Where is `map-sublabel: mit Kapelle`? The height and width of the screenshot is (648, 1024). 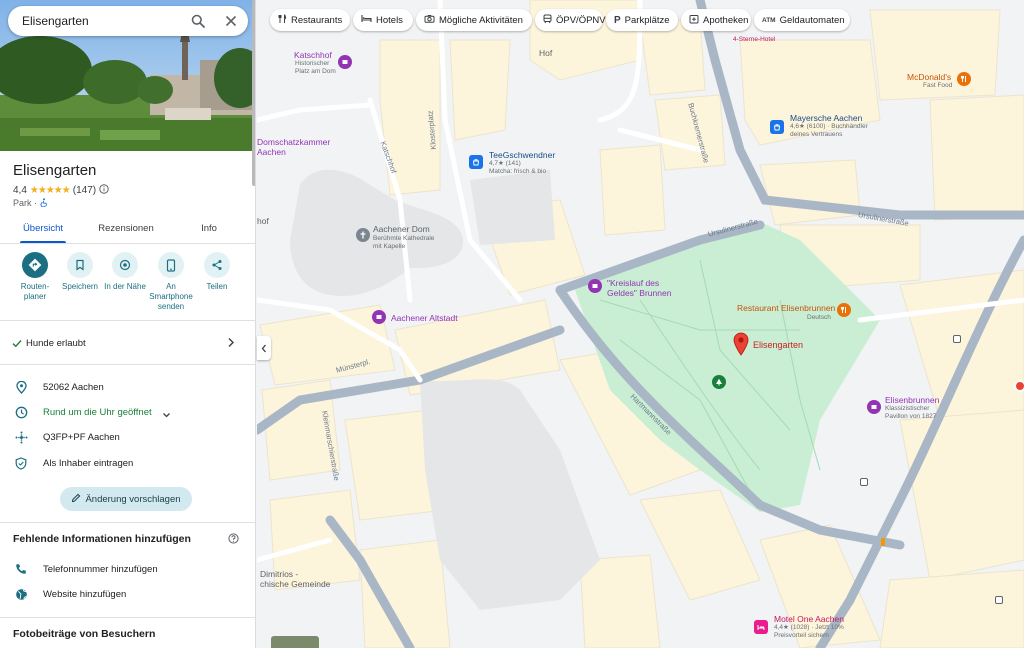 map-sublabel: mit Kapelle is located at coordinates (389, 246).